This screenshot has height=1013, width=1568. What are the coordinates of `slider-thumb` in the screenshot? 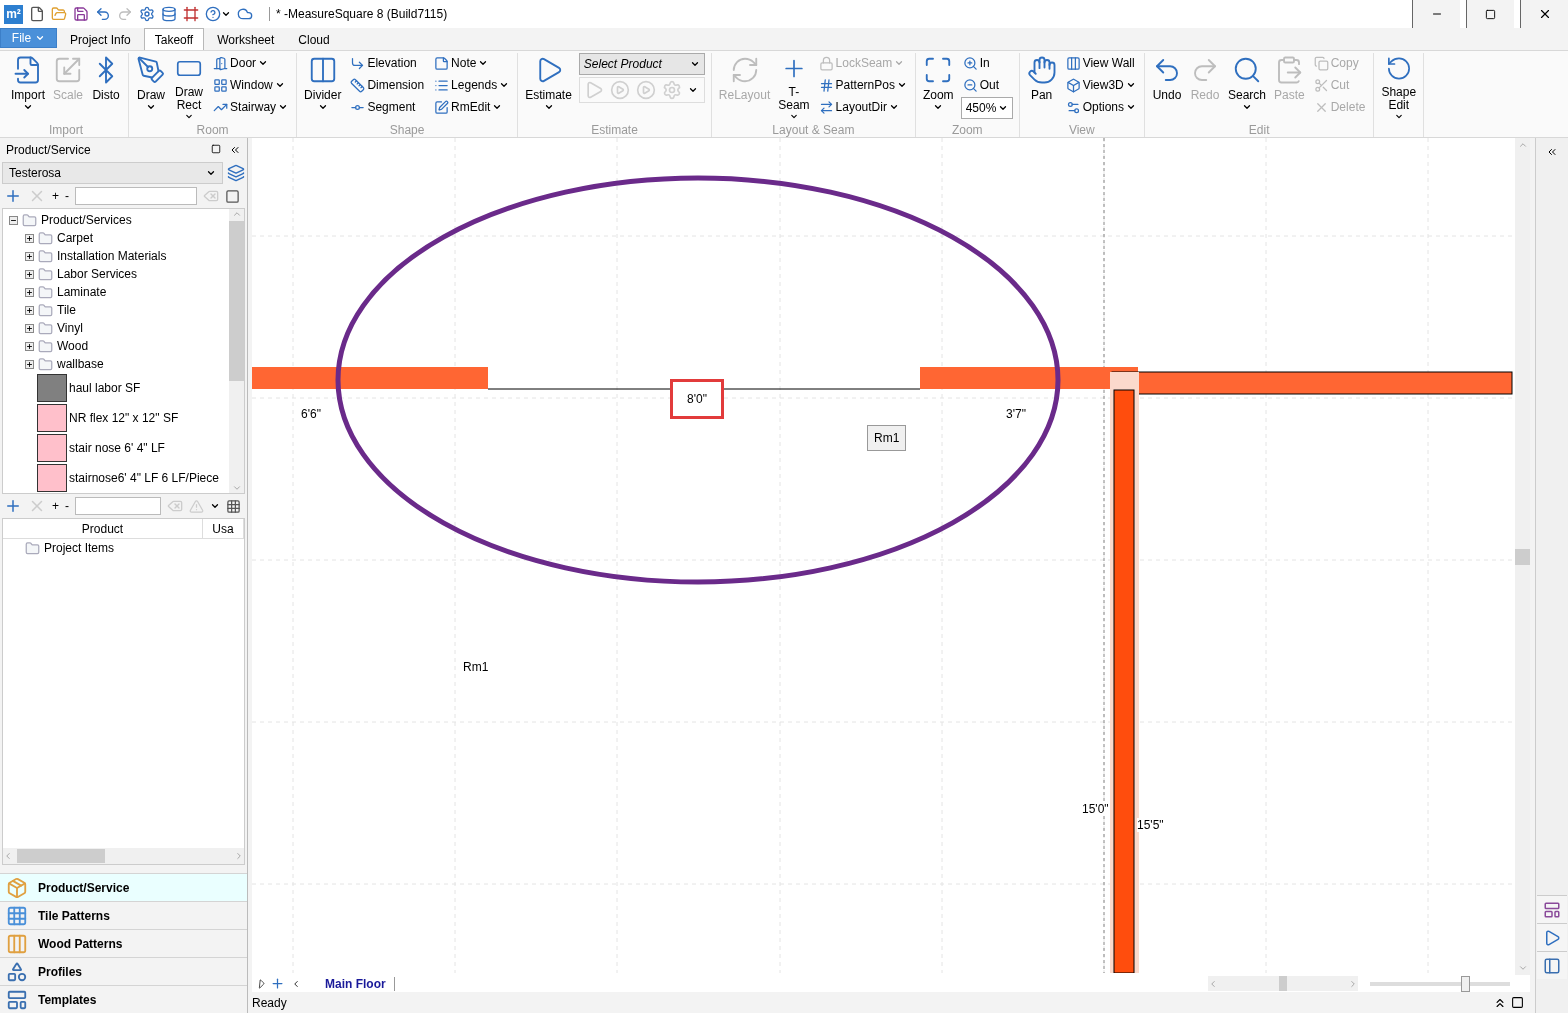 It's located at (1466, 983).